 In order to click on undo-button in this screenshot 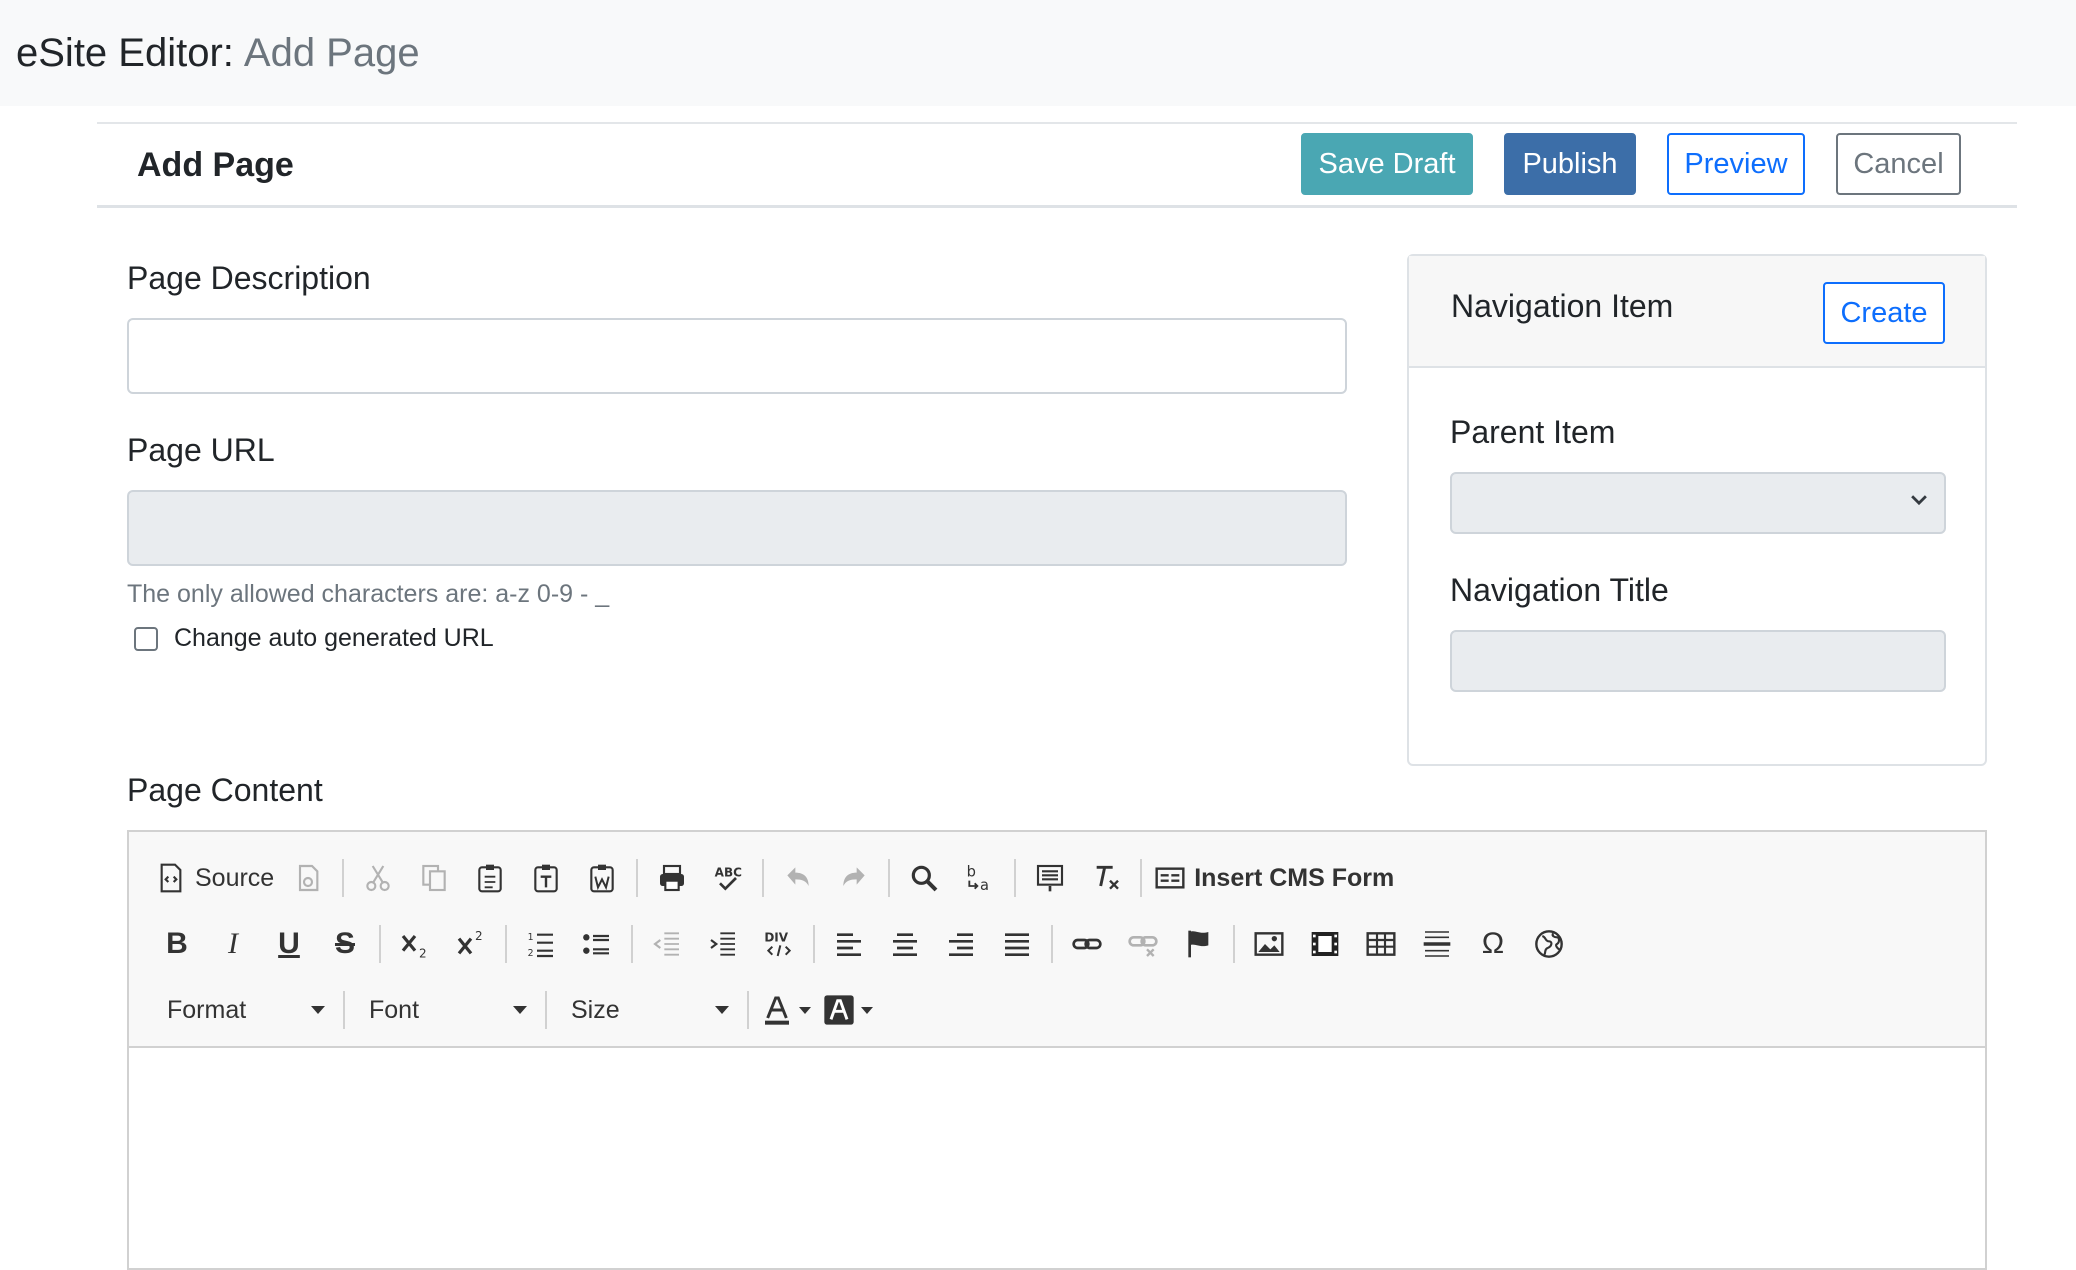, I will do `click(798, 878)`.